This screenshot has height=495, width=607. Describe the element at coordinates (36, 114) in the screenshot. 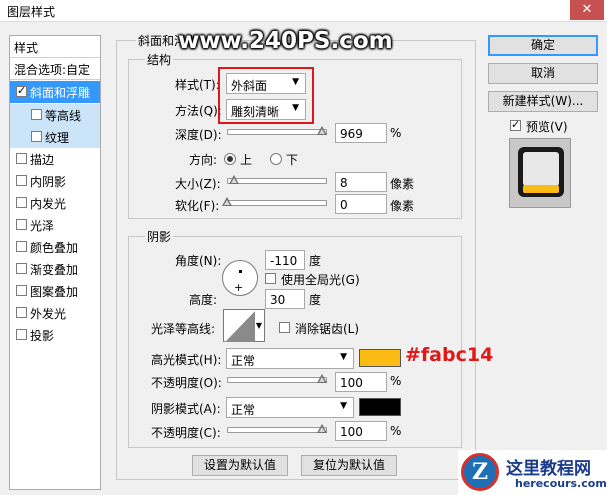

I see `contour-checkbox` at that location.